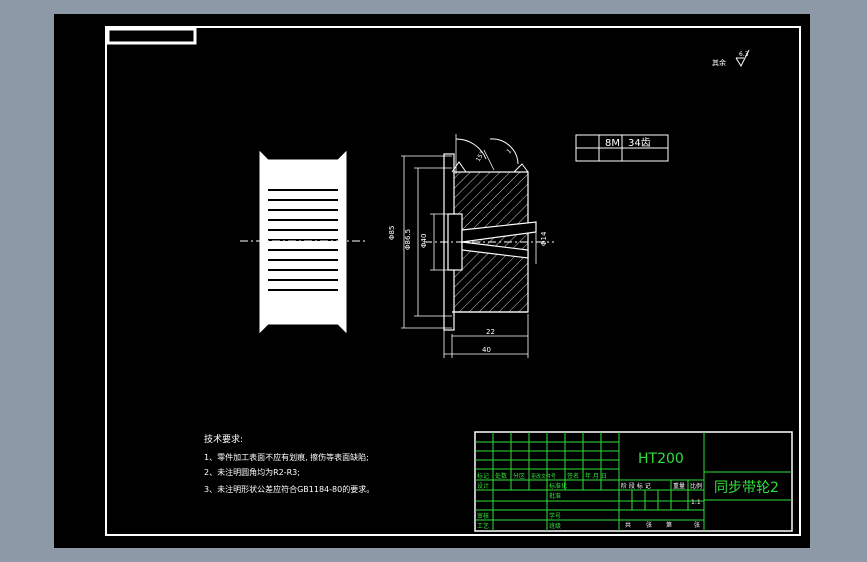  Describe the element at coordinates (628, 525) in the screenshot. I see `sheet-total: 共` at that location.